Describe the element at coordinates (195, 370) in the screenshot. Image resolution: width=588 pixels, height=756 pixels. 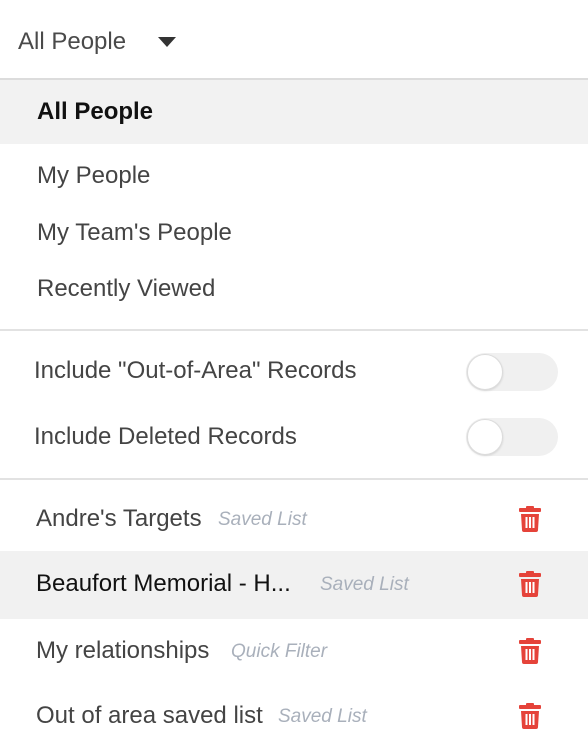
I see `toggle-label: Include "Out-of-Area" Records` at that location.